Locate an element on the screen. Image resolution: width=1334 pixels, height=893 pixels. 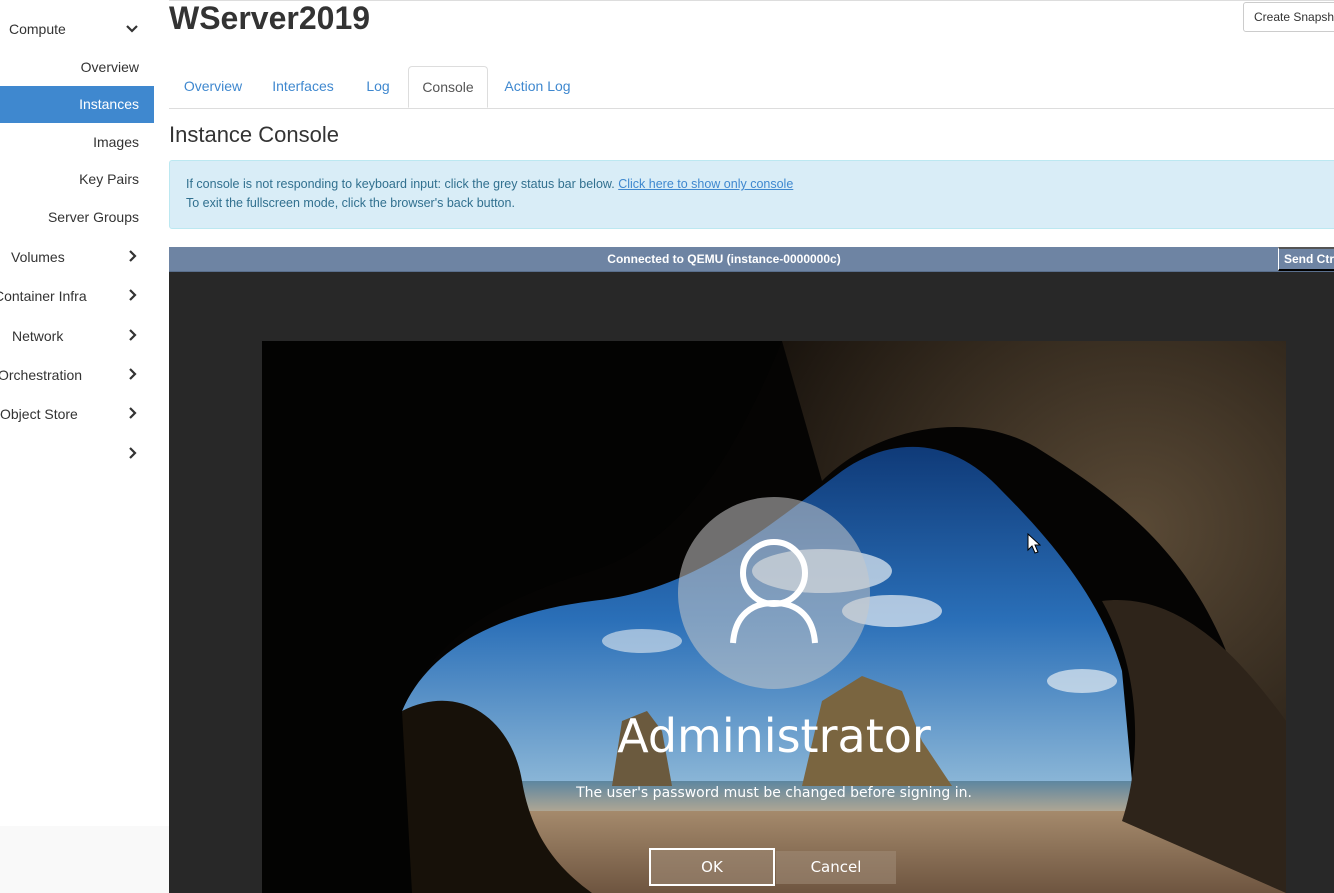
tab-interfaces: Interfaces is located at coordinates (303, 86).